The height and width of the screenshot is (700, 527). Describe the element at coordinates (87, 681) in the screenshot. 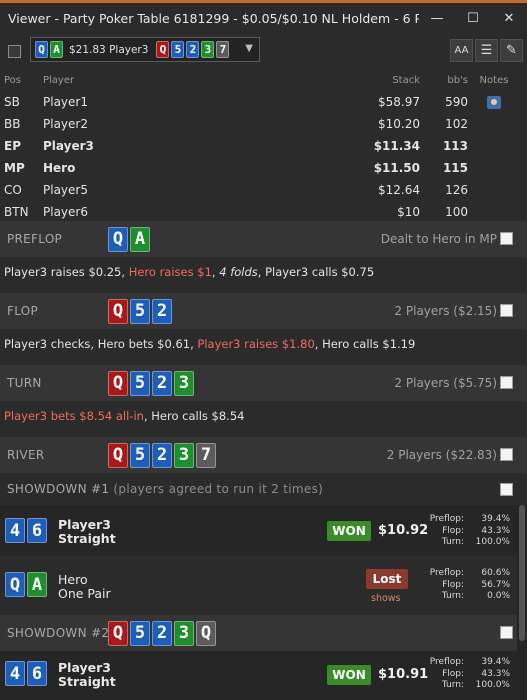

I see `showdown-hand: Straight` at that location.